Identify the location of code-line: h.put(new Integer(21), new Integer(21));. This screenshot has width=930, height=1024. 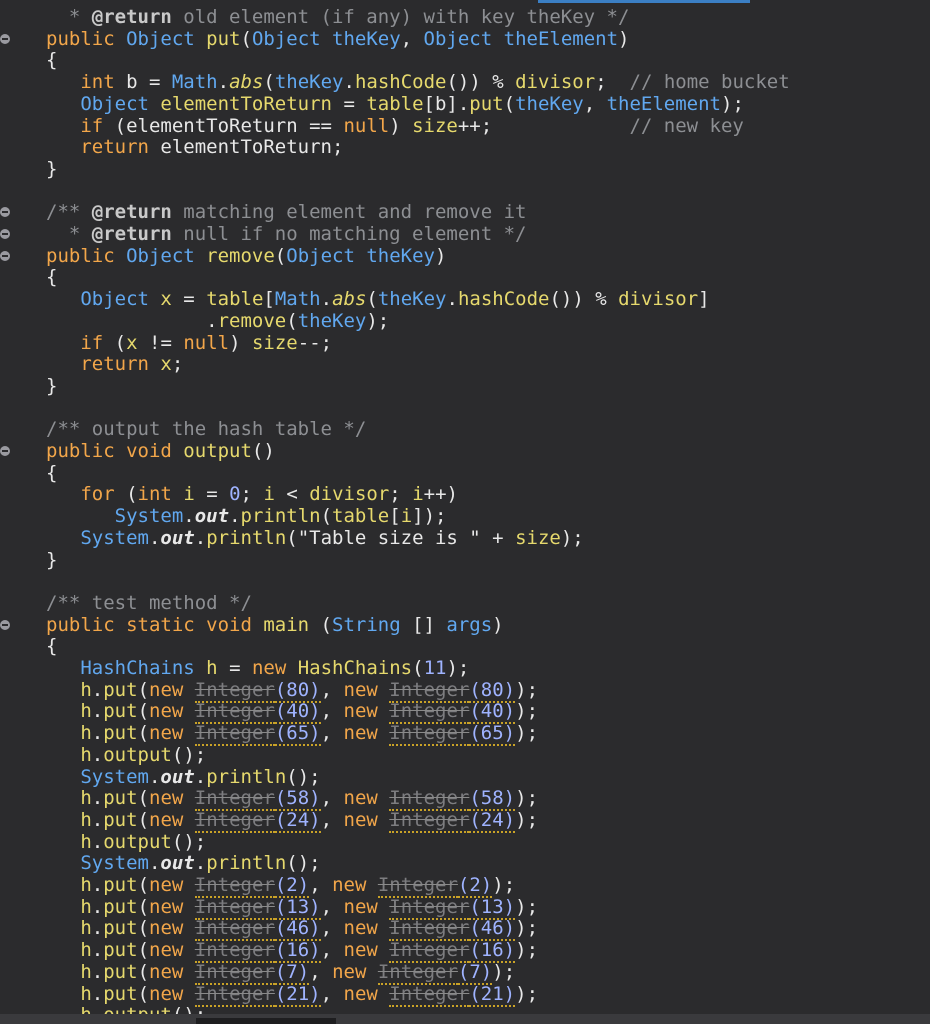
(292, 994).